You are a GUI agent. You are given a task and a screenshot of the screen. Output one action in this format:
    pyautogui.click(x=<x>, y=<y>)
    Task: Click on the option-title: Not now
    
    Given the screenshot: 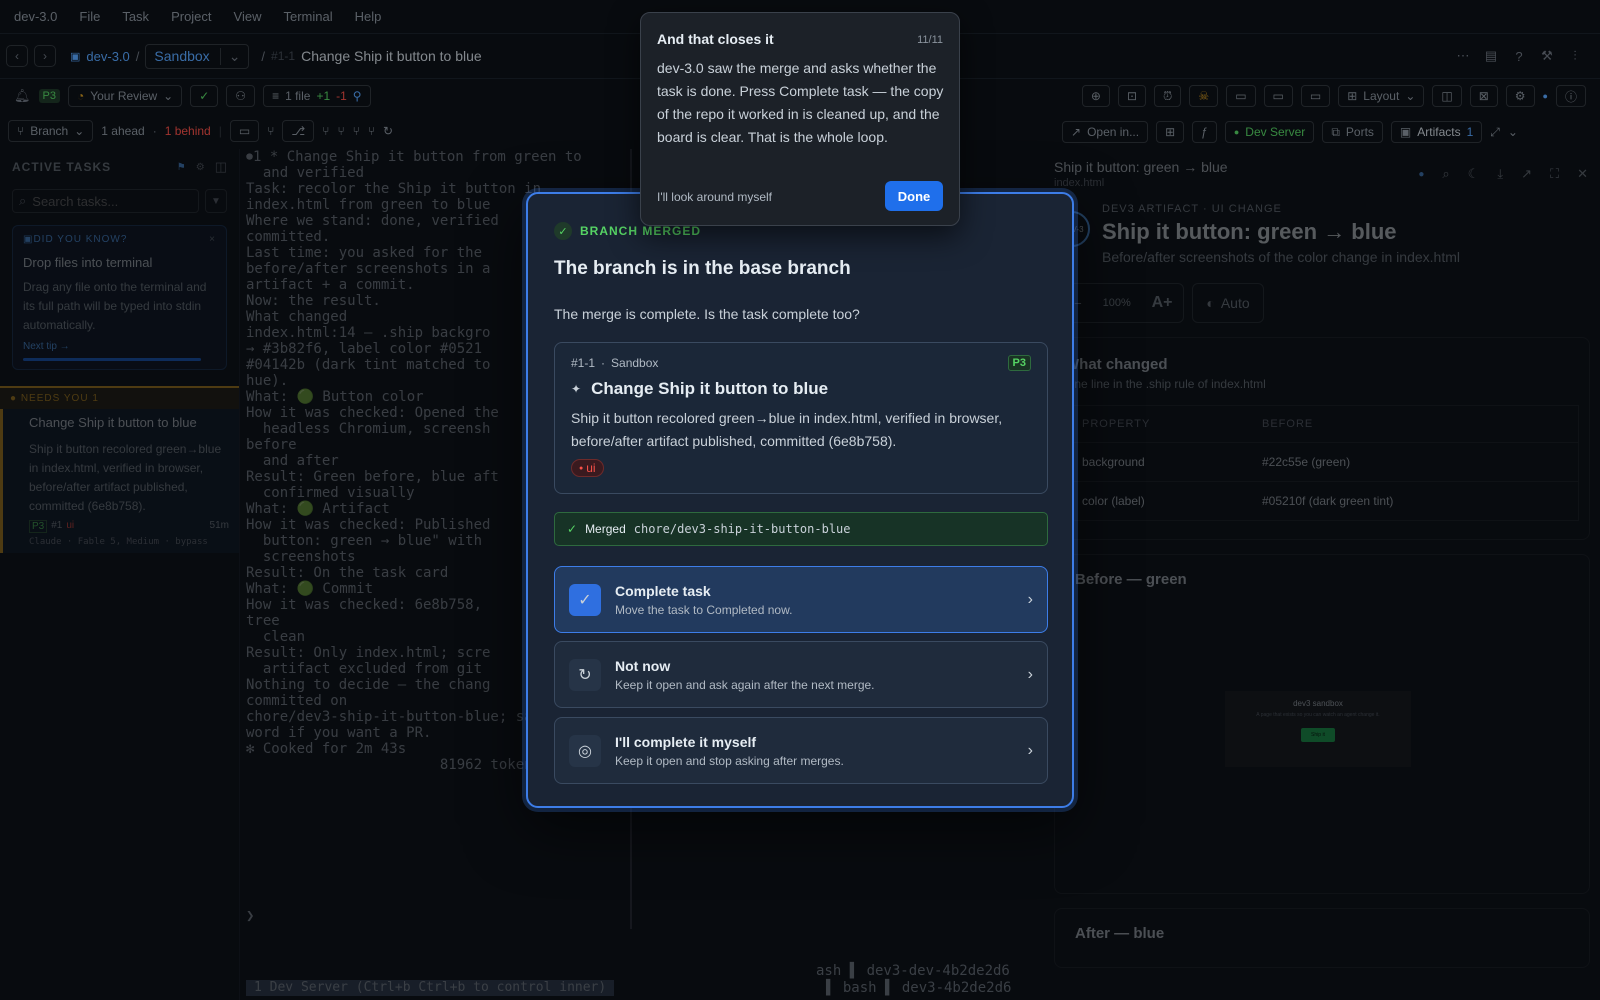 What is the action you would take?
    pyautogui.click(x=643, y=665)
    